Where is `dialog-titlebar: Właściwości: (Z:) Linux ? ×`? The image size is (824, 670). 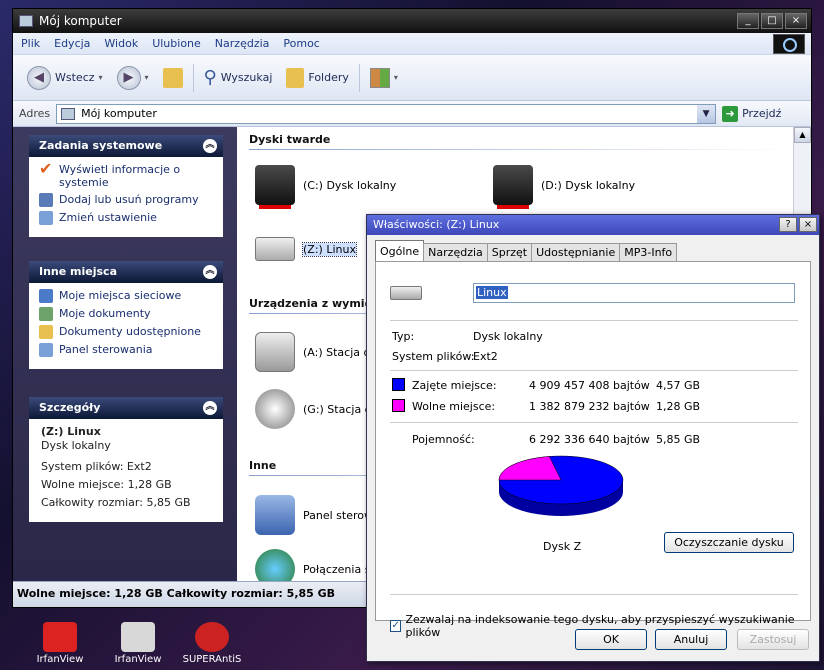 dialog-titlebar: Właściwości: (Z:) Linux ? × is located at coordinates (593, 225).